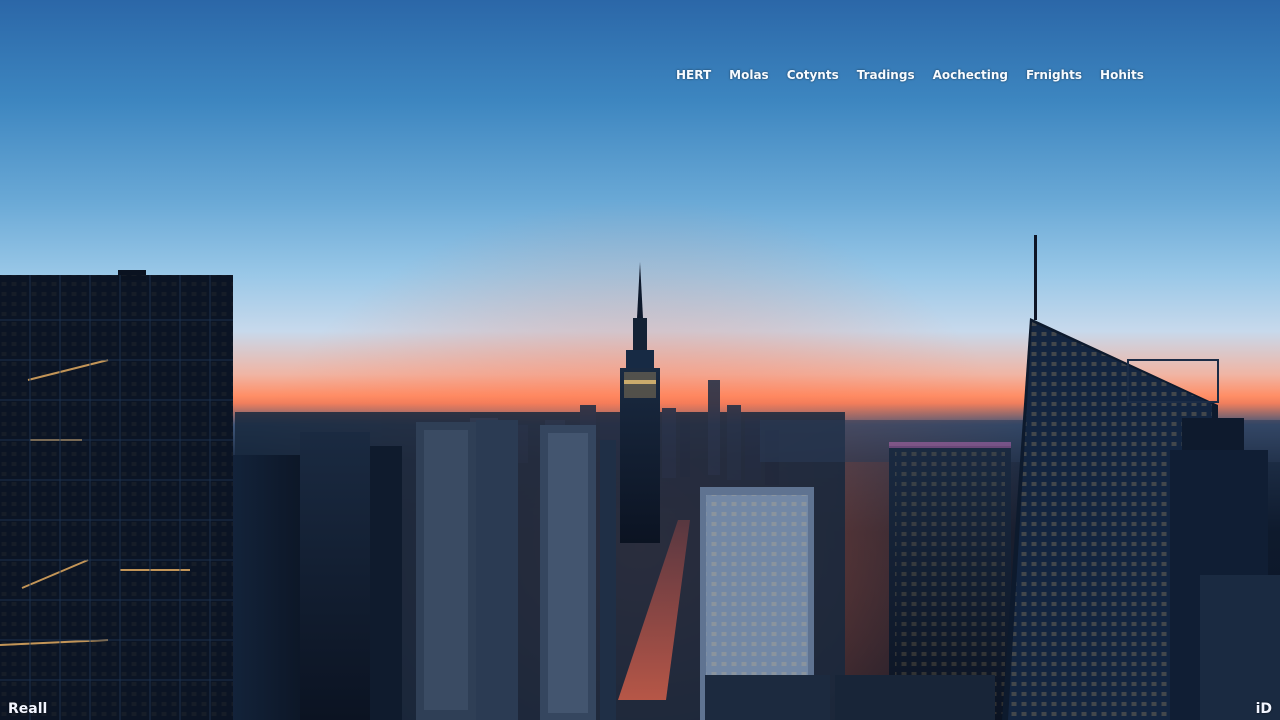  Describe the element at coordinates (27, 709) in the screenshot. I see `brand-label: Reall` at that location.